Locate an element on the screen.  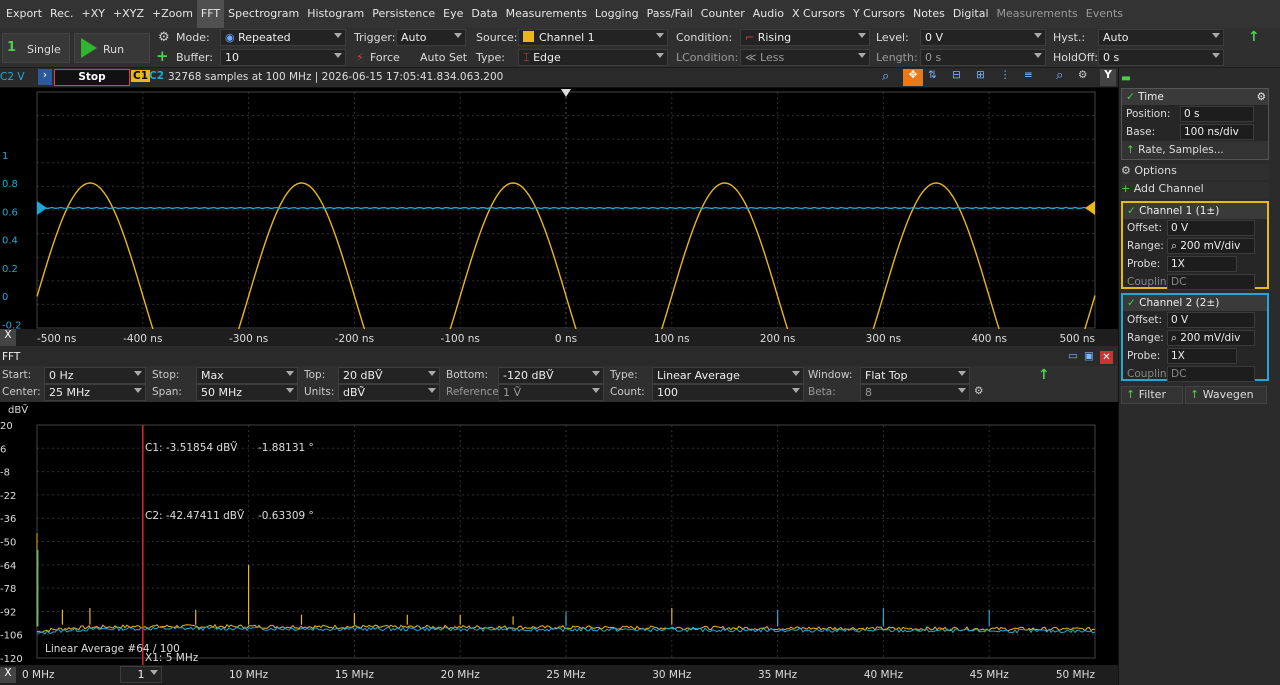
ch2-probe-field: 1X is located at coordinates (1202, 356).